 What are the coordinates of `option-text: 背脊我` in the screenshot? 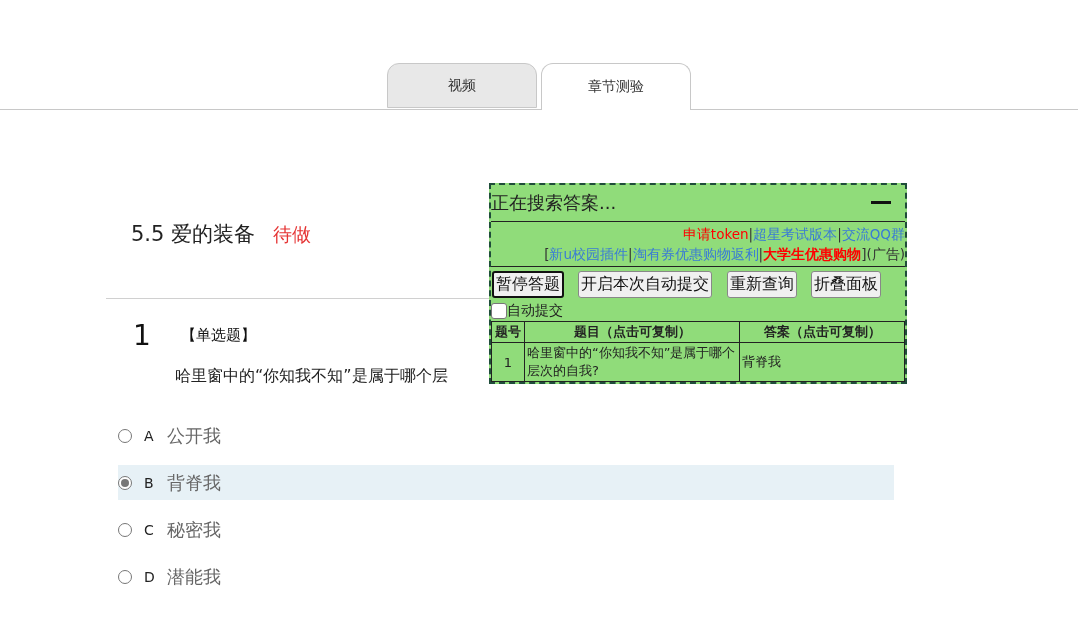 It's located at (194, 482).